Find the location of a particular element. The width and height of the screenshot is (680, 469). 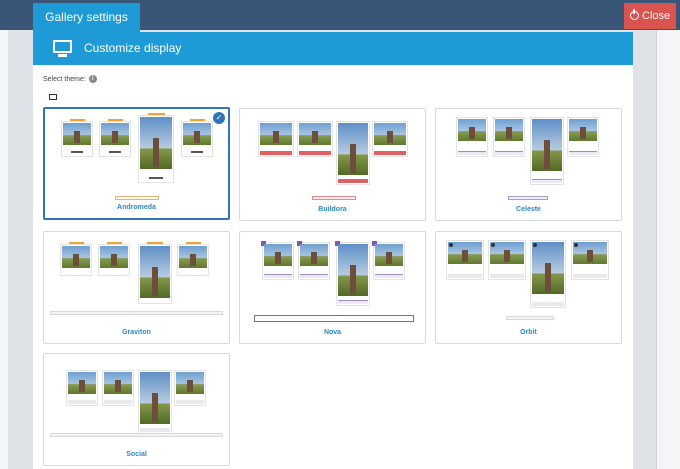

theme-card-orbit: Orbit is located at coordinates (528, 287).